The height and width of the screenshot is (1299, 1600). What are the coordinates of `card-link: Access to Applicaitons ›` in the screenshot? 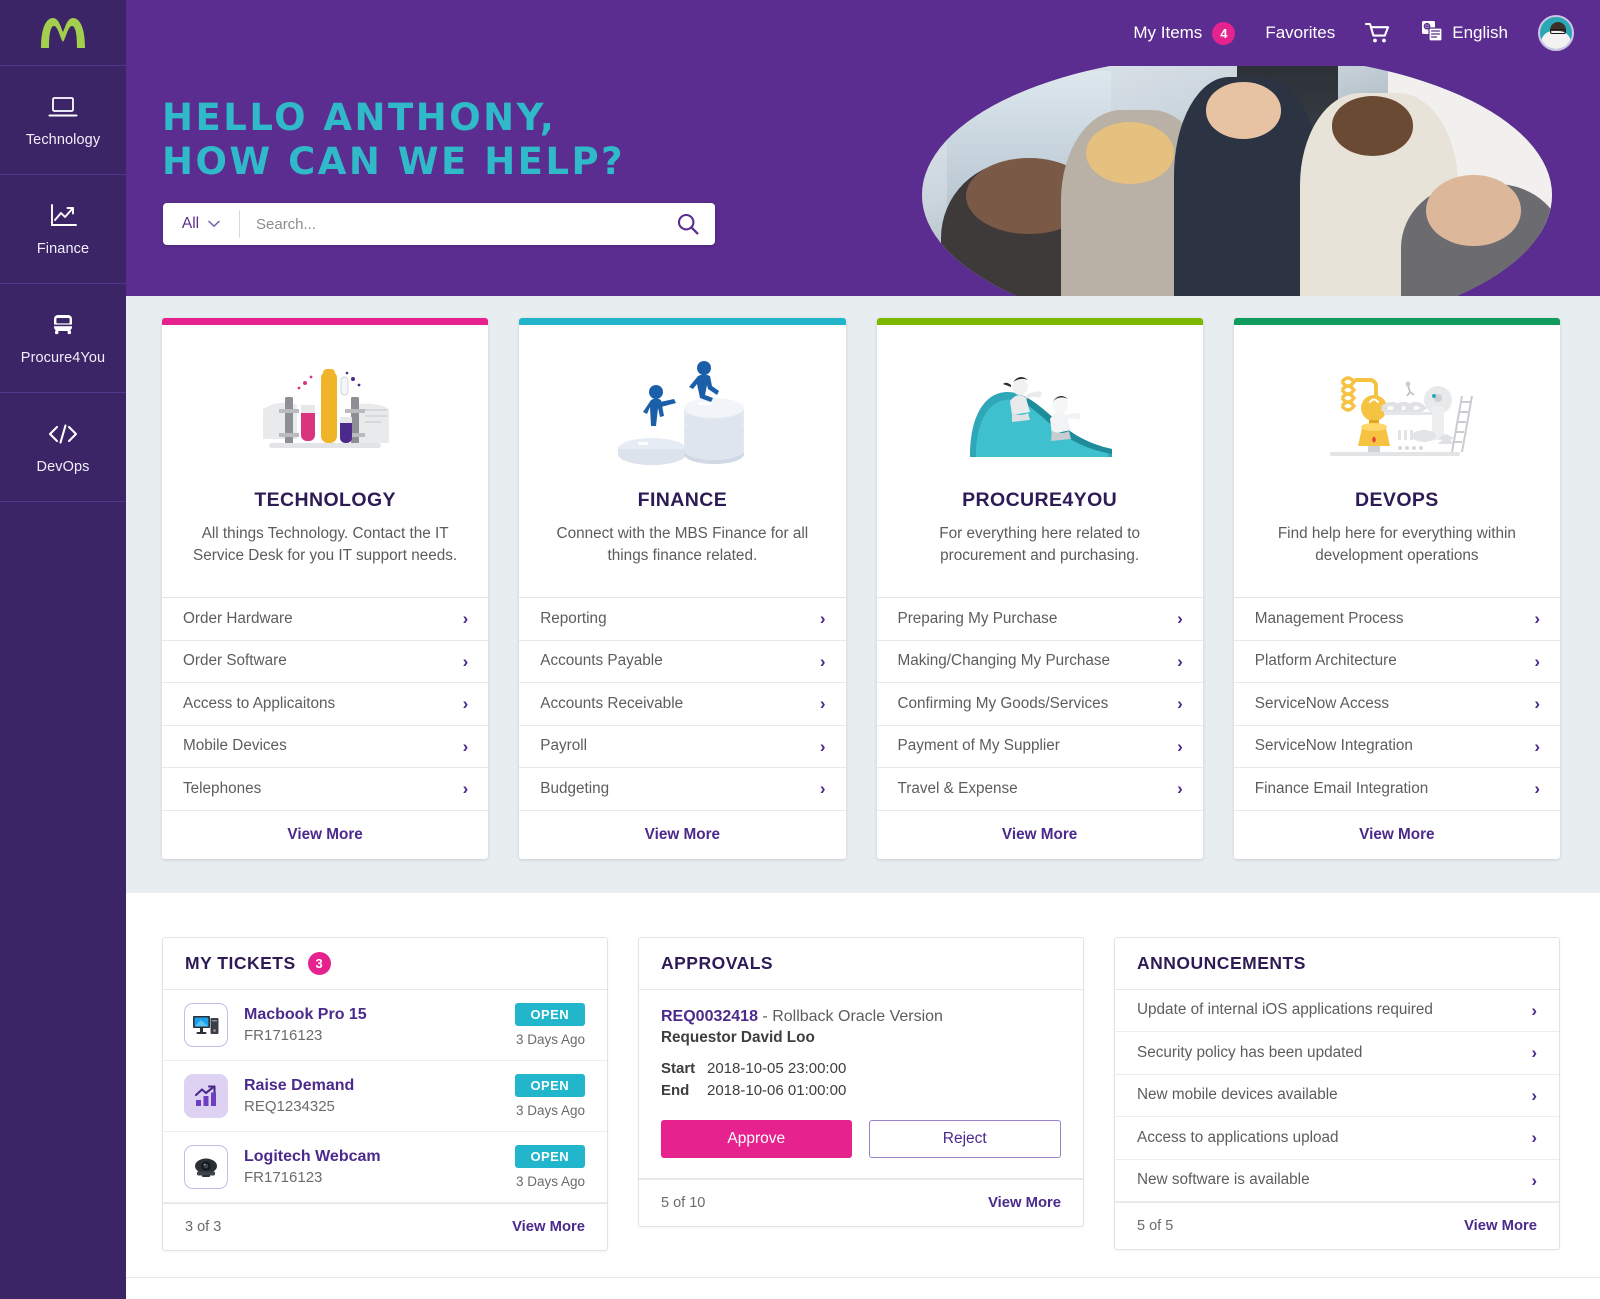 It's located at (325, 704).